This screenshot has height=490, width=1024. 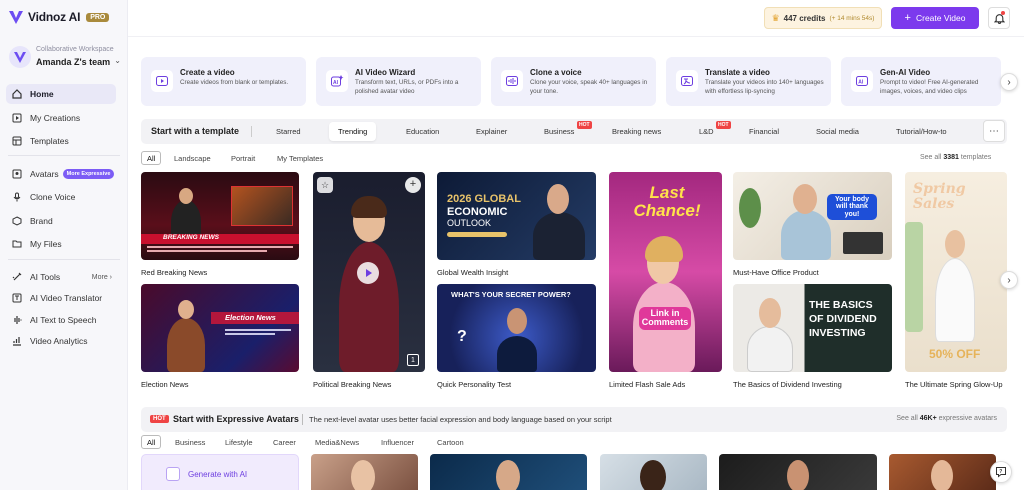 I want to click on template-thumb-basics-of-dividend-investing: THE BASICS OF DIVIDEND INVESTING, so click(x=812, y=328).